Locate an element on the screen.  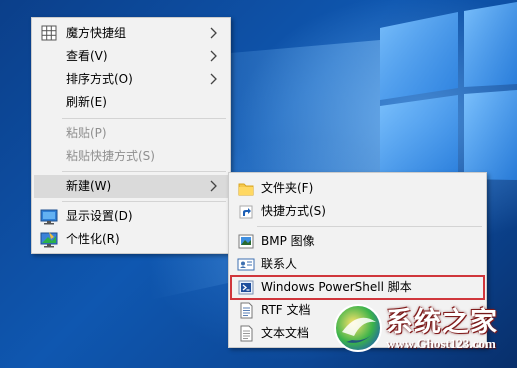
menu-item-display-settings: 显示设置(D) is located at coordinates (131, 216).